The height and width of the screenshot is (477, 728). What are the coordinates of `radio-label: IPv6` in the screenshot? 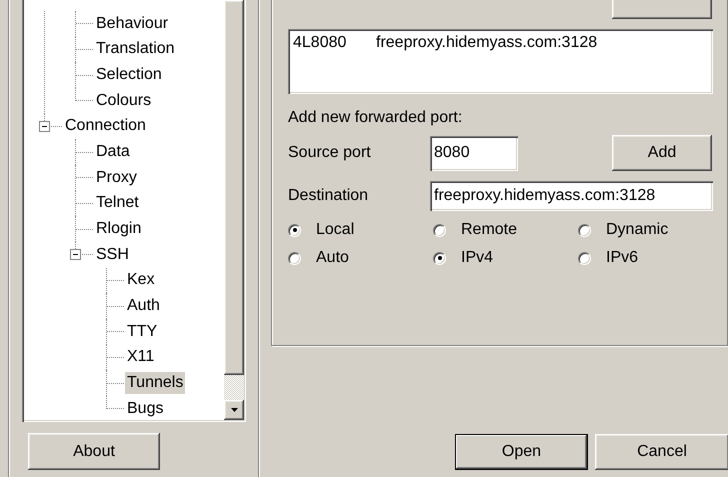 It's located at (622, 258).